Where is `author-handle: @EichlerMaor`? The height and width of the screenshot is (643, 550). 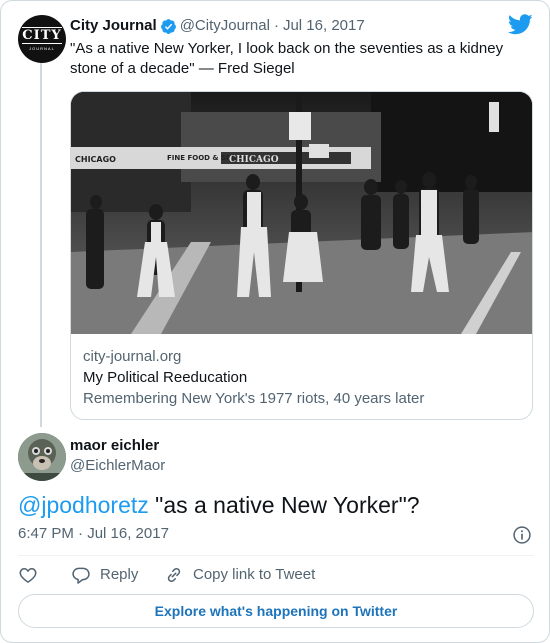 author-handle: @EichlerMaor is located at coordinates (117, 466).